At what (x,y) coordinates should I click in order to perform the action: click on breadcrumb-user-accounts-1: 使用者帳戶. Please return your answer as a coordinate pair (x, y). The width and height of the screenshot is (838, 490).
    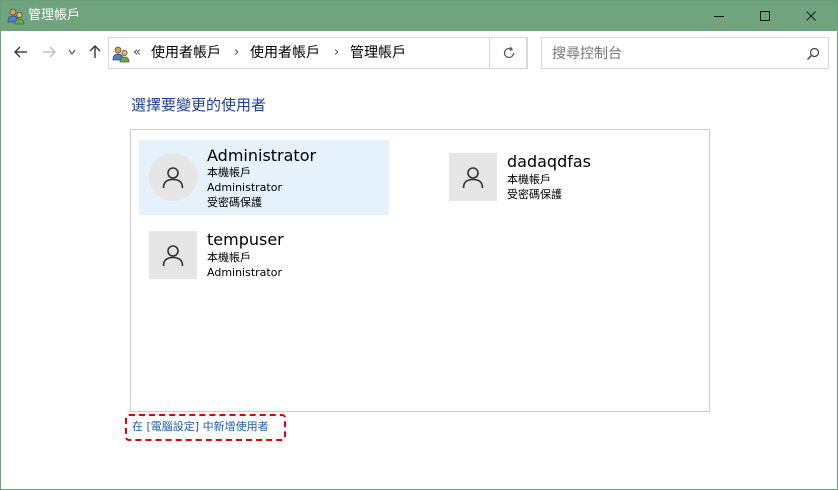
    Looking at the image, I should click on (186, 53).